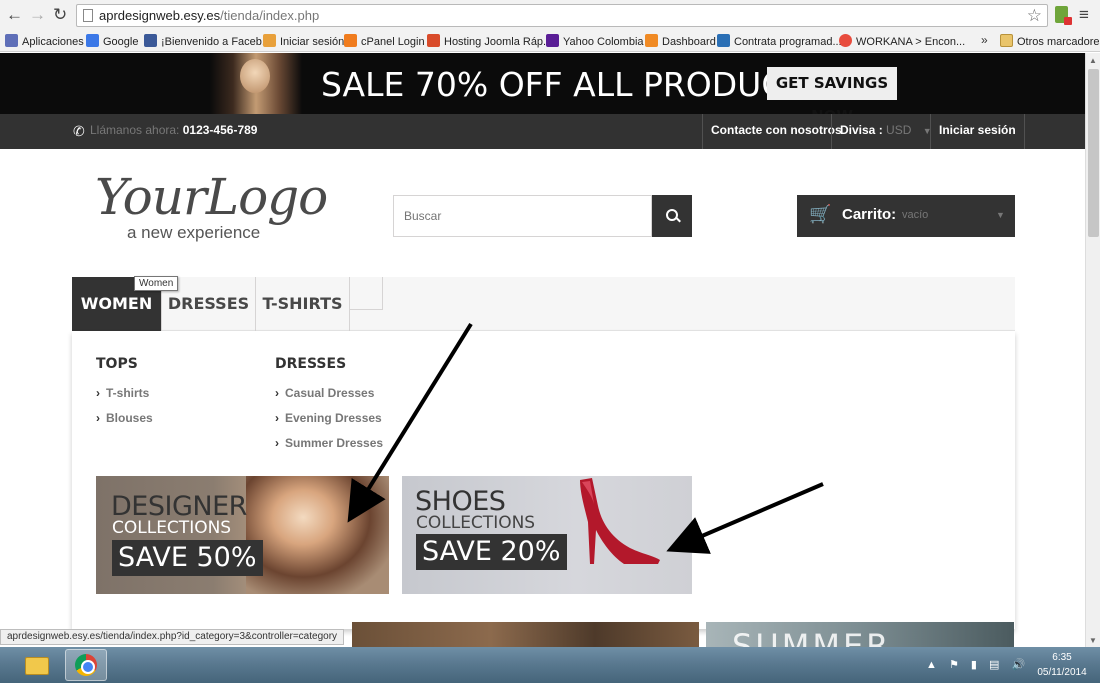  What do you see at coordinates (88, 15) in the screenshot?
I see `page-icon` at bounding box center [88, 15].